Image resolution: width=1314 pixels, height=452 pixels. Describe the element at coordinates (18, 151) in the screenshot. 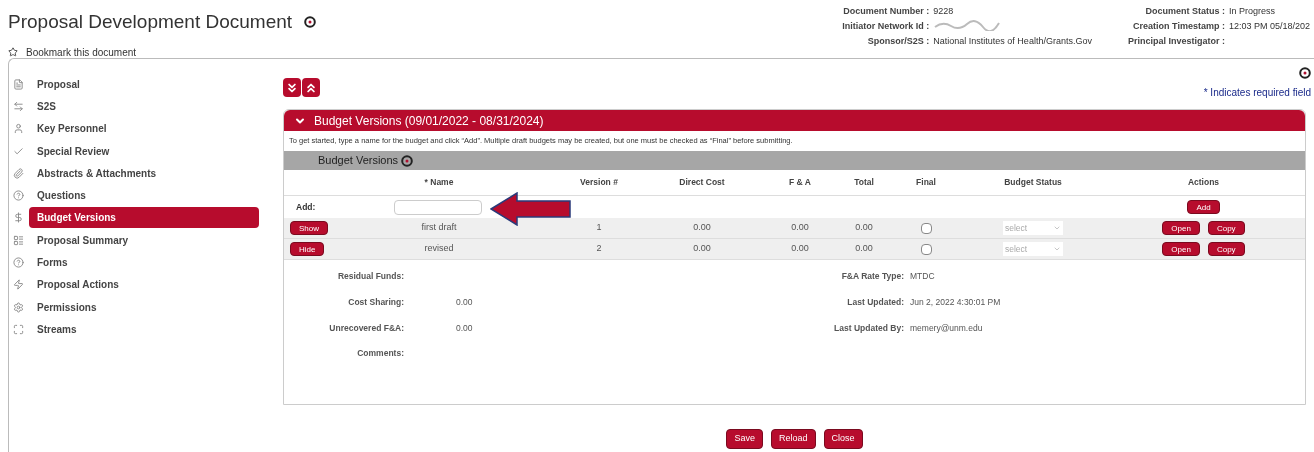

I see `check-icon` at that location.